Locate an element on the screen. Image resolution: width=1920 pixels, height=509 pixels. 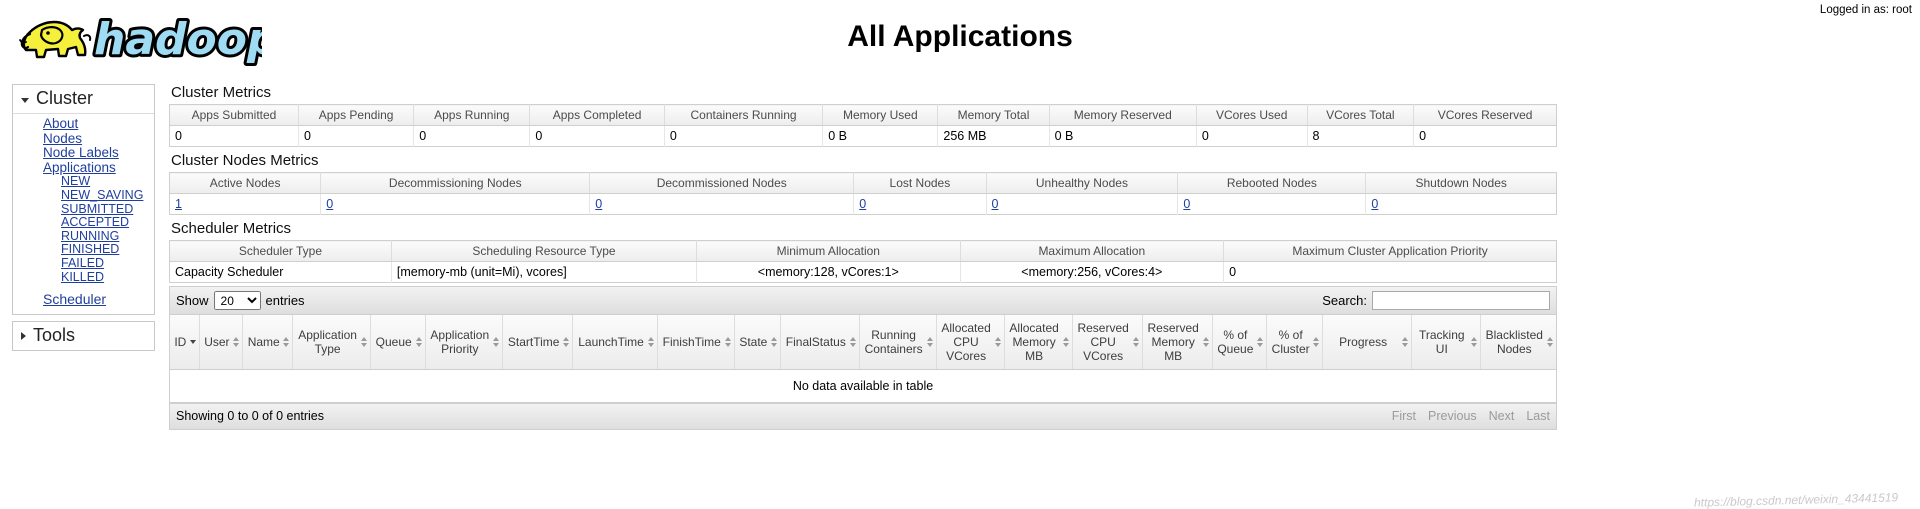
sidebar-item-state-failed: FAILED is located at coordinates (83, 263).